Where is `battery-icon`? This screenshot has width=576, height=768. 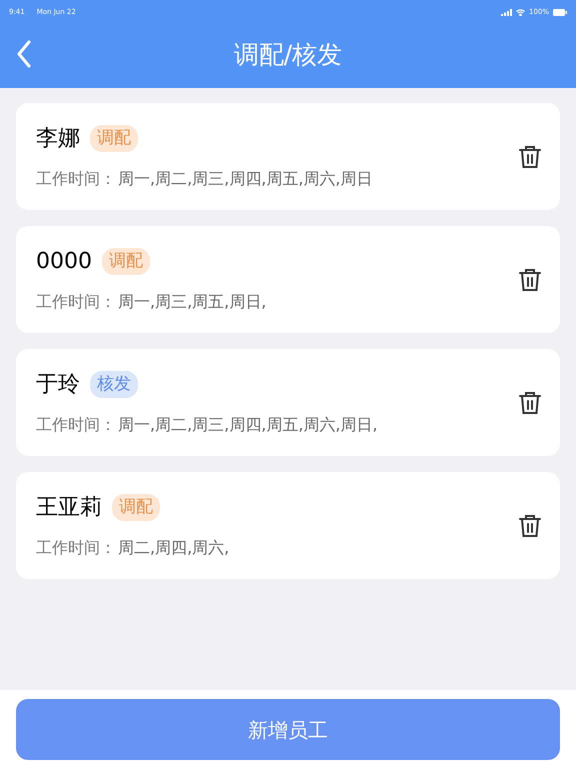 battery-icon is located at coordinates (560, 12).